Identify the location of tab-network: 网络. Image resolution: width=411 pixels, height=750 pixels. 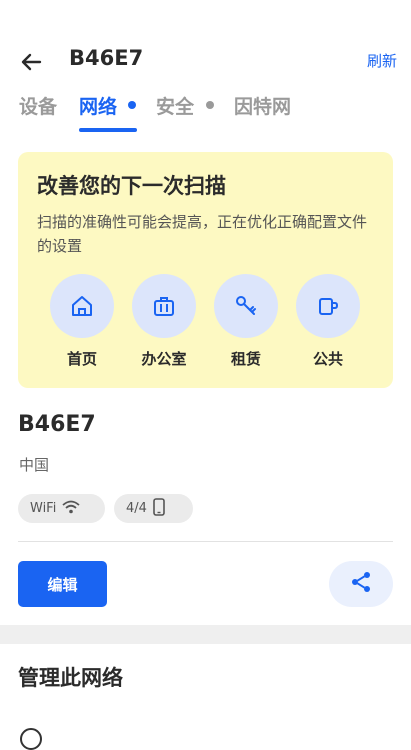
(98, 105).